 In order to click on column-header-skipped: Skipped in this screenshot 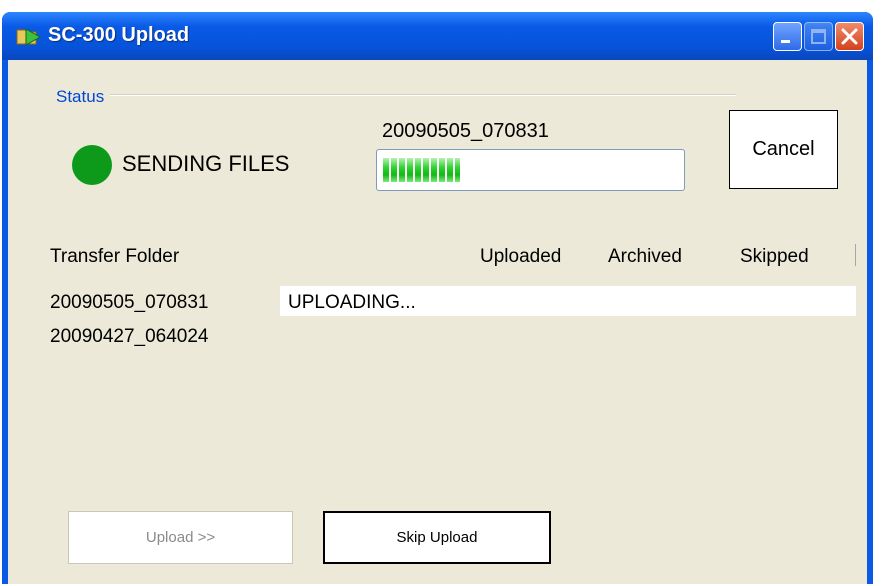, I will do `click(774, 257)`.